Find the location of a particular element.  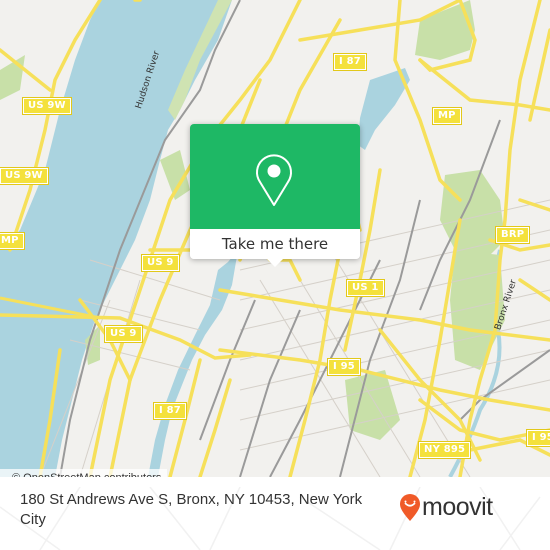

map-pin-icon is located at coordinates (274, 180).